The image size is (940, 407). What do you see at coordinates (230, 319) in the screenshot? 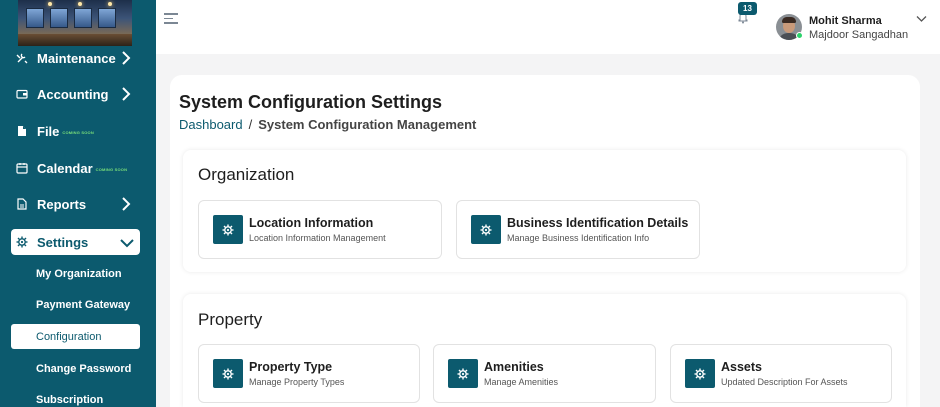
I see `section-title: Property` at bounding box center [230, 319].